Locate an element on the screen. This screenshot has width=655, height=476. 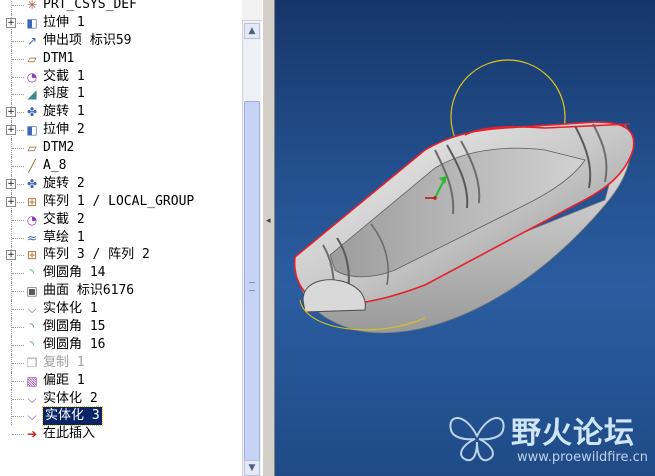
tree-item: ◔ 交截 1 is located at coordinates (120, 76).